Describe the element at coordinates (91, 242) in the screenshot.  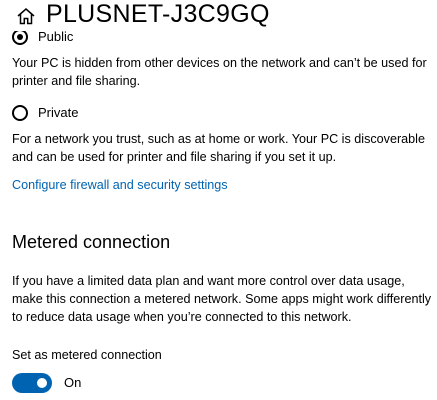
I see `metered-connection-heading: Metered connection` at that location.